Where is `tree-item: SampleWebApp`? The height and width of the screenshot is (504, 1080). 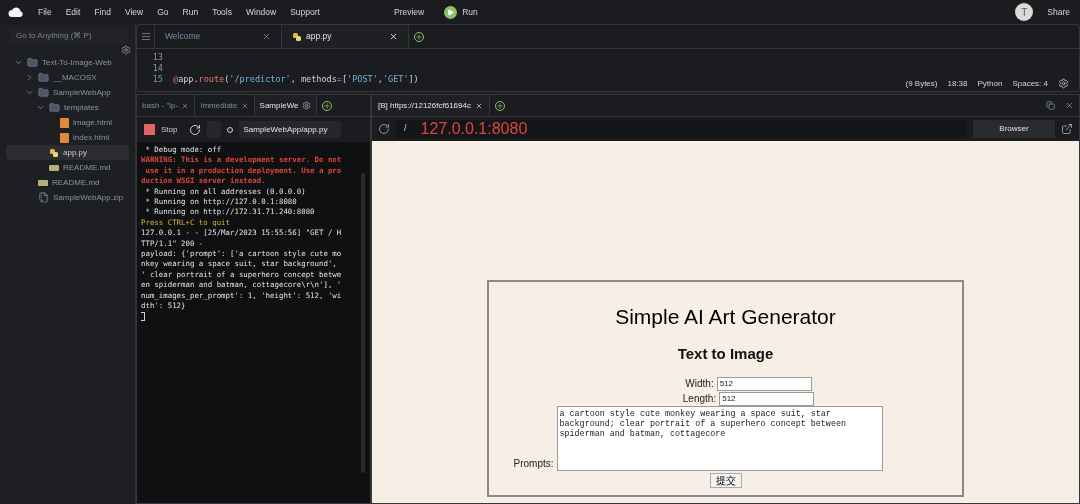 tree-item: SampleWebApp is located at coordinates (67, 92).